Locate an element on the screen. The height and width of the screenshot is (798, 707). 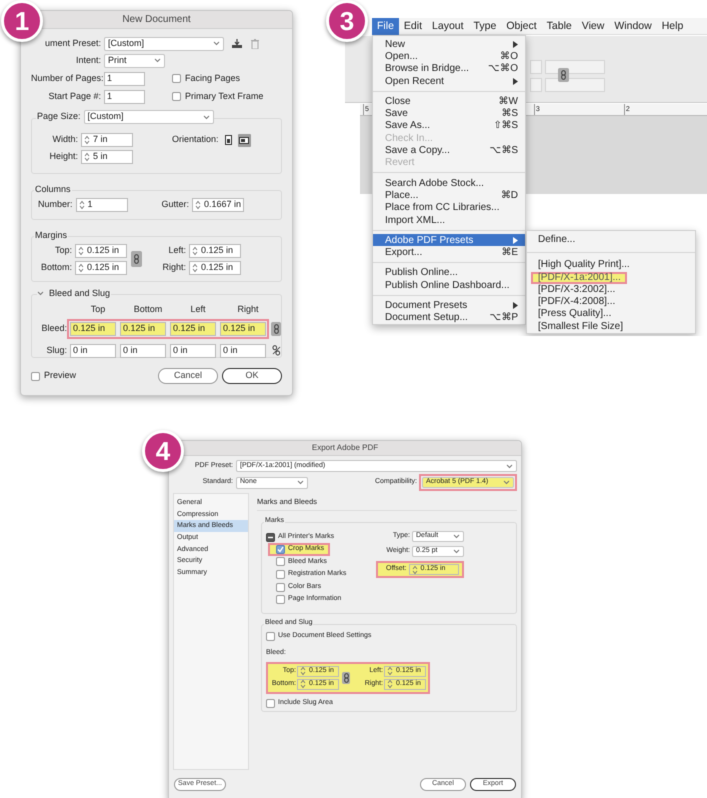
menu-item: Save a Copy... ⌥⌘S is located at coordinates (449, 150).